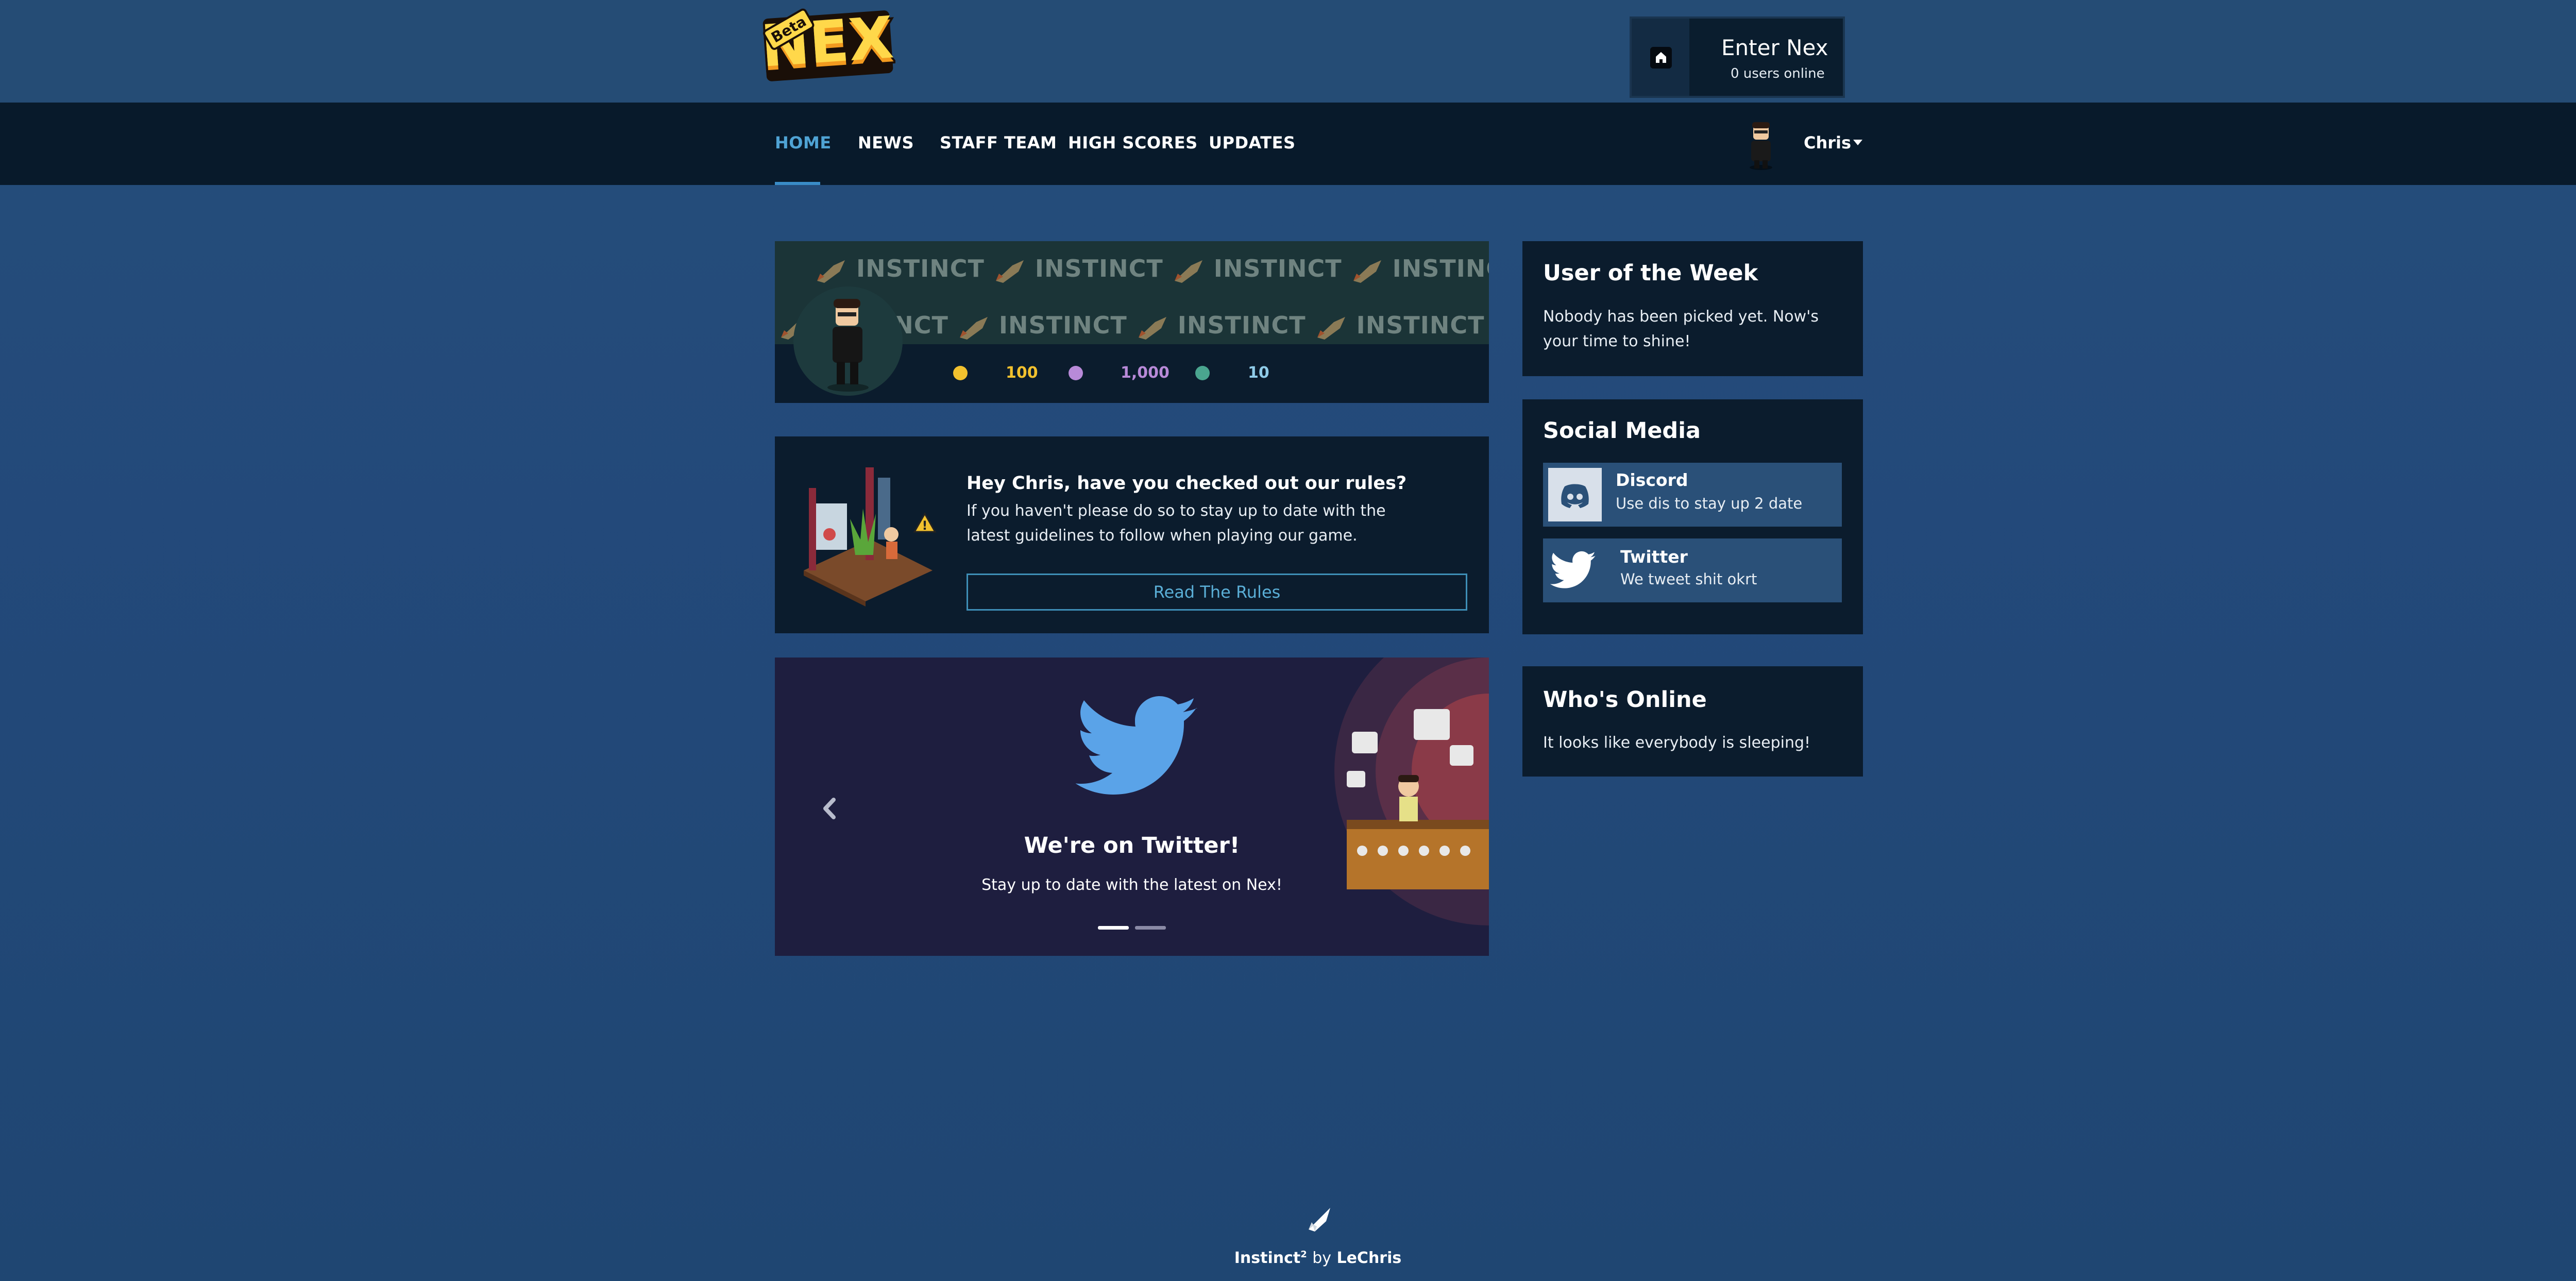 This screenshot has height=1281, width=2576. Describe the element at coordinates (1650, 273) in the screenshot. I see `user-of-week-title: User of the Week` at that location.